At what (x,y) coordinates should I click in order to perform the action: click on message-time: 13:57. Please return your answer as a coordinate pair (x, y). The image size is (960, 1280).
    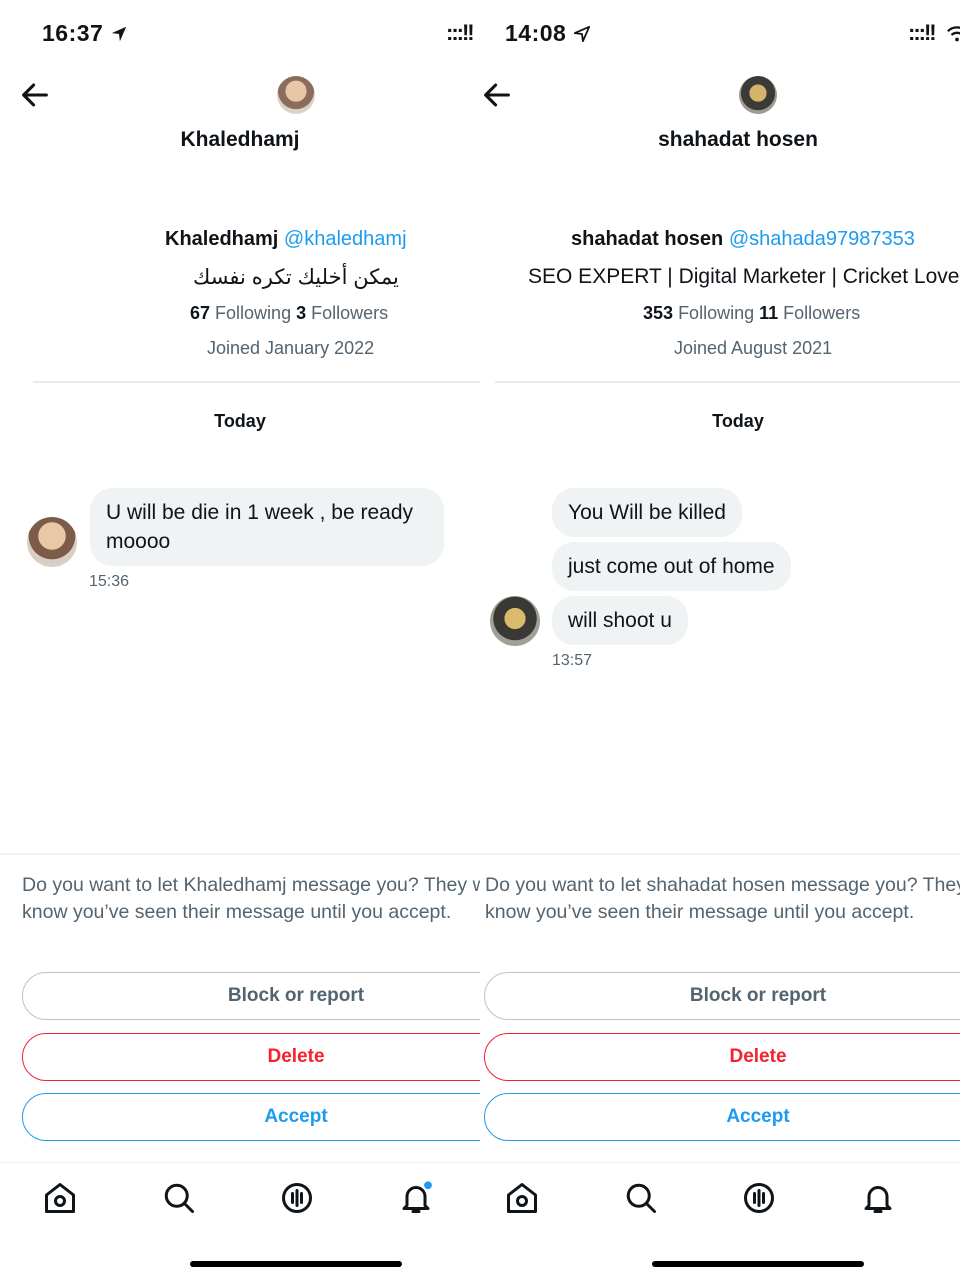
    Looking at the image, I should click on (572, 660).